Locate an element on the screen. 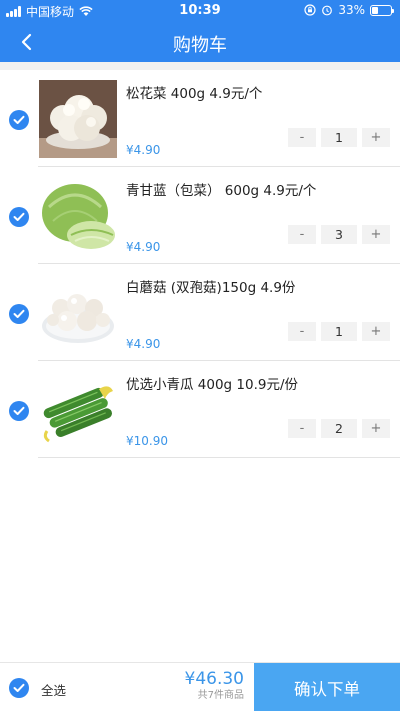 The width and height of the screenshot is (400, 711). checkout-bar: 全选 ¥46.30 共7件商品 确认下单 is located at coordinates (200, 686).